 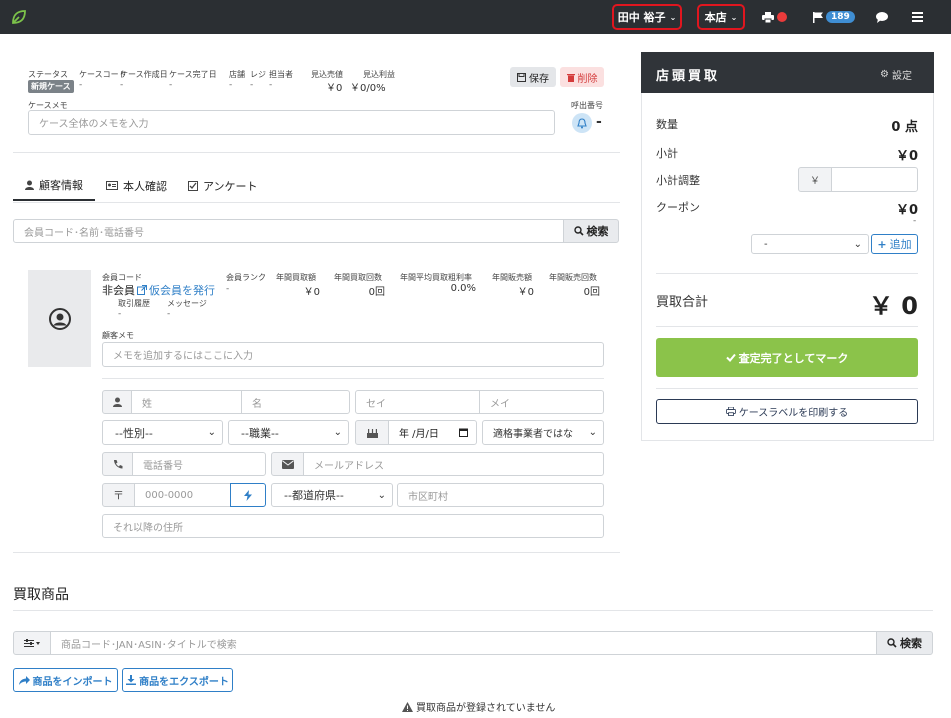 I want to click on download-icon, so click(x=131, y=680).